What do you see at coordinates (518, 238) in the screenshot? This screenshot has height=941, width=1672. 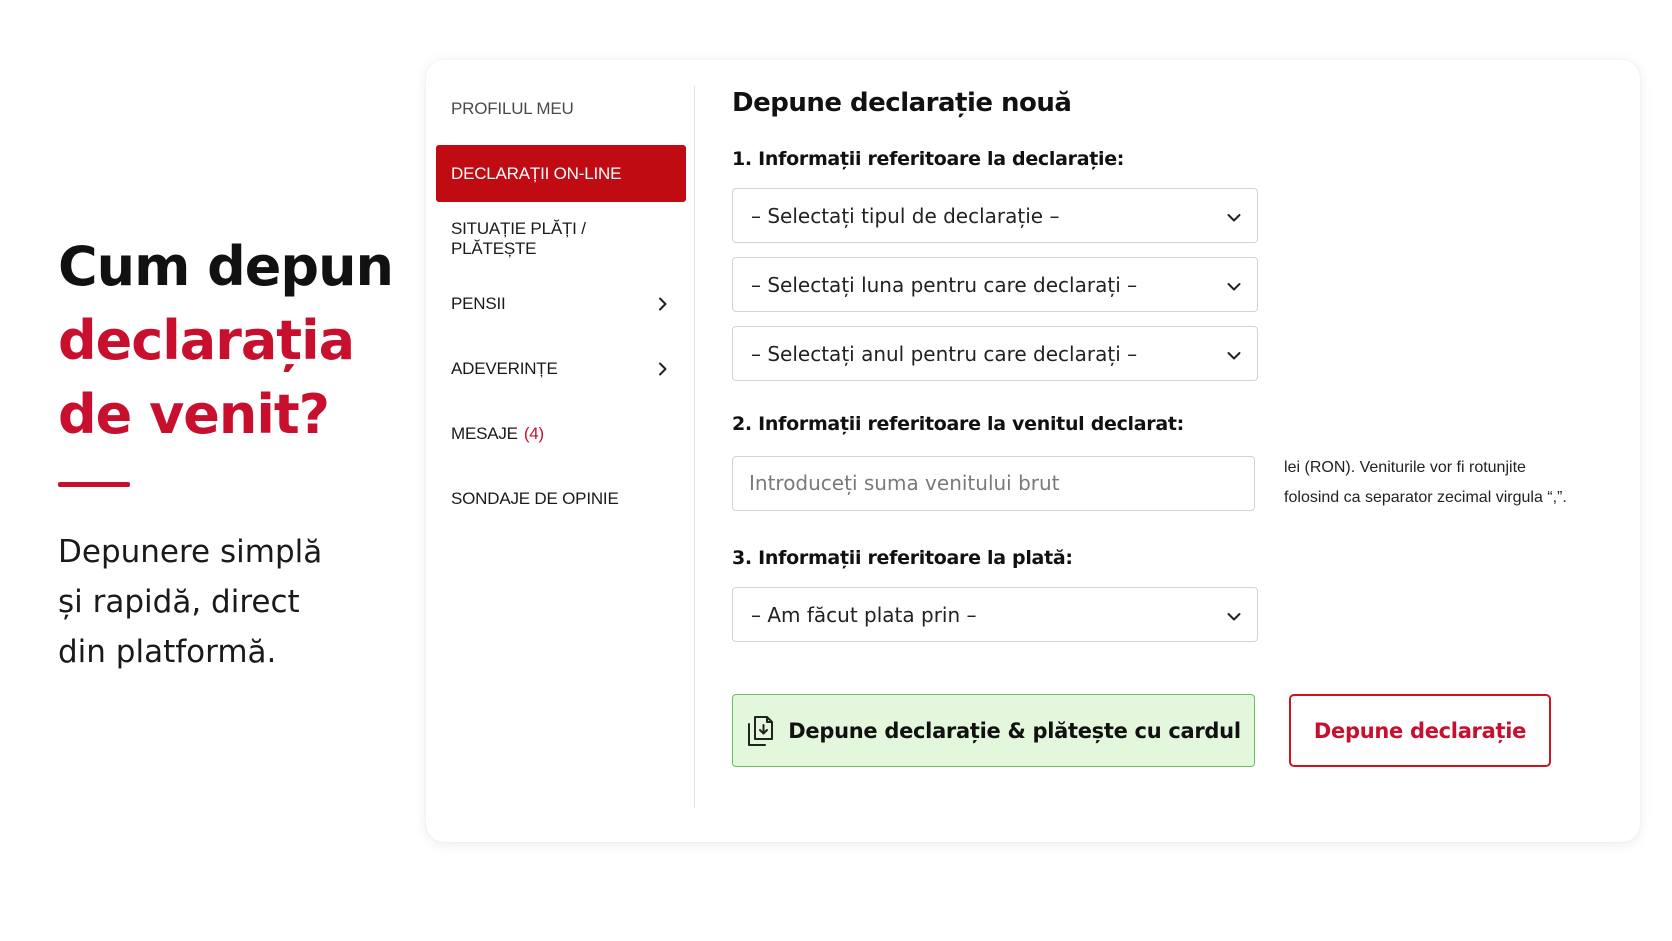 I see `sidebar-item-label: SITUAȚIE PLĂȚI / PLĂTEȘTE` at bounding box center [518, 238].